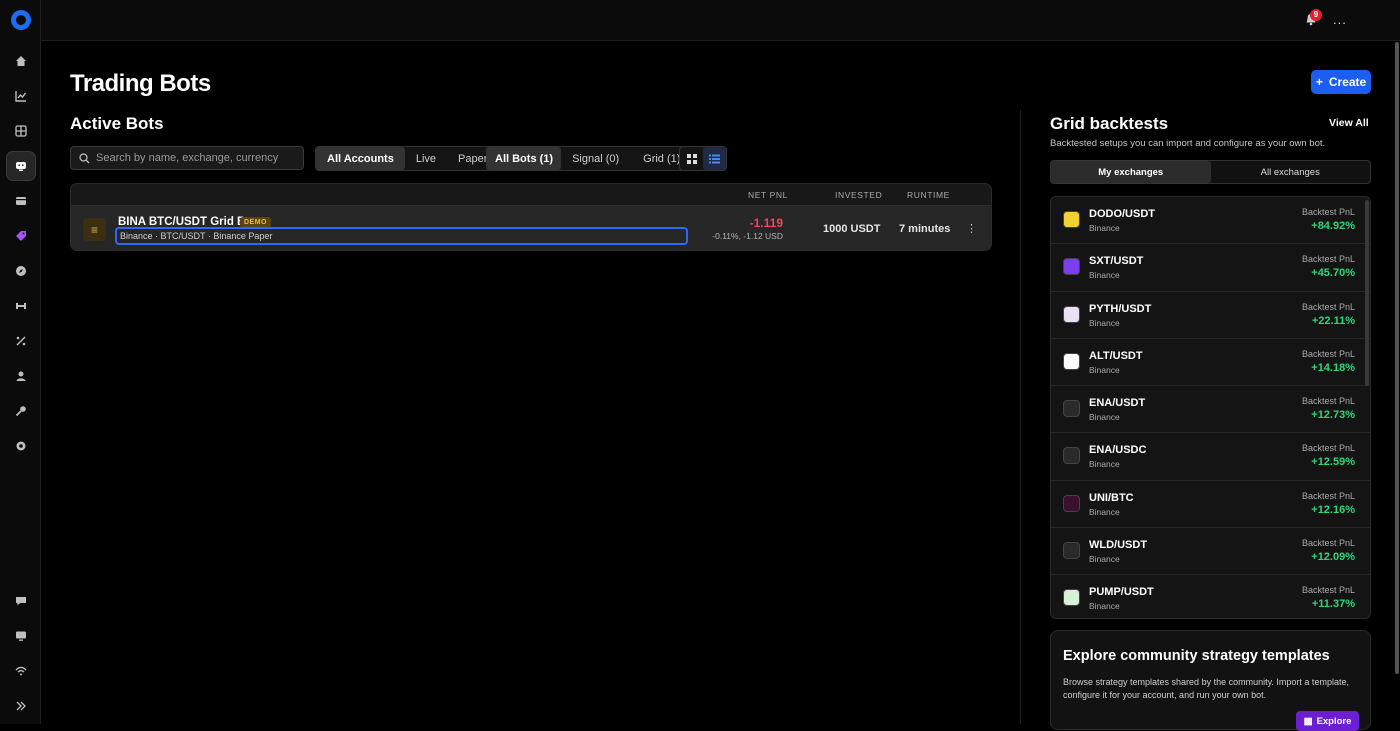  Describe the element at coordinates (21, 671) in the screenshot. I see `wifi-icon` at that location.